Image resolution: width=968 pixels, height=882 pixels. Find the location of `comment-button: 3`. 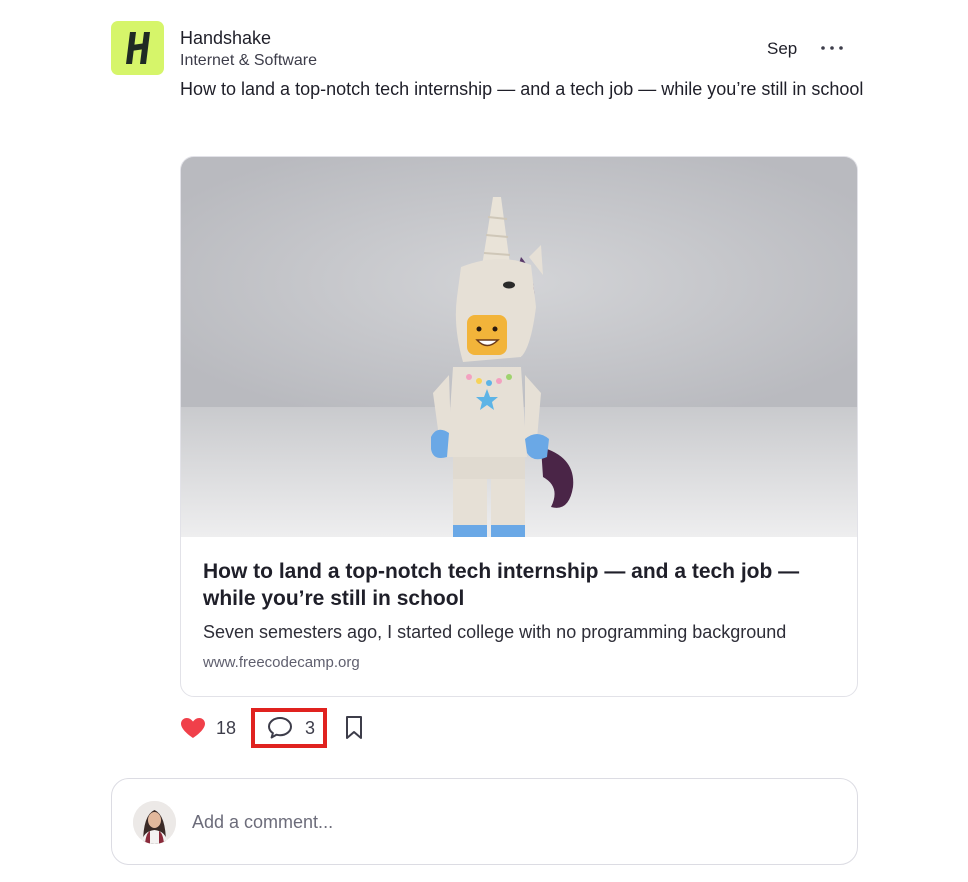

comment-button: 3 is located at coordinates (289, 728).